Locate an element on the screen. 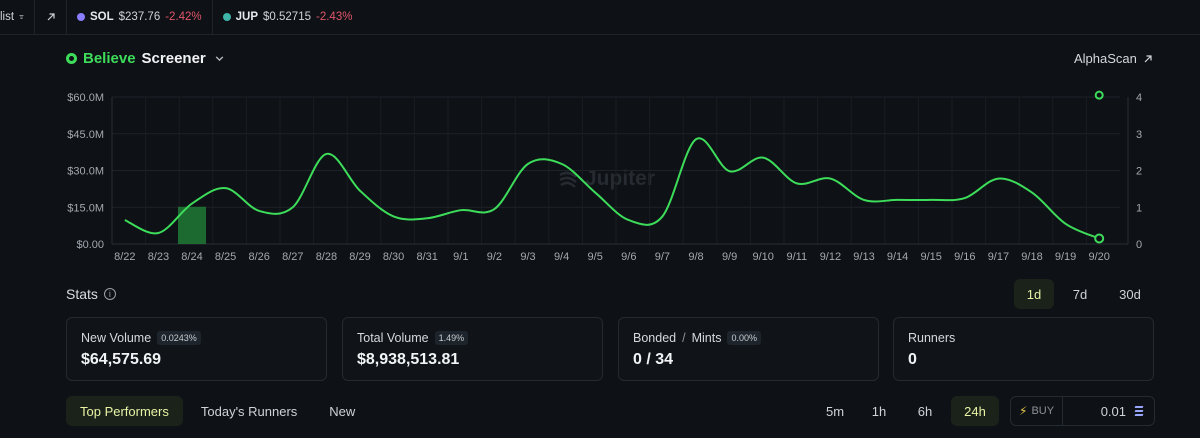 The width and height of the screenshot is (1200, 438). ticker-item-jup: JUP $0.52715 -2.43% is located at coordinates (288, 17).